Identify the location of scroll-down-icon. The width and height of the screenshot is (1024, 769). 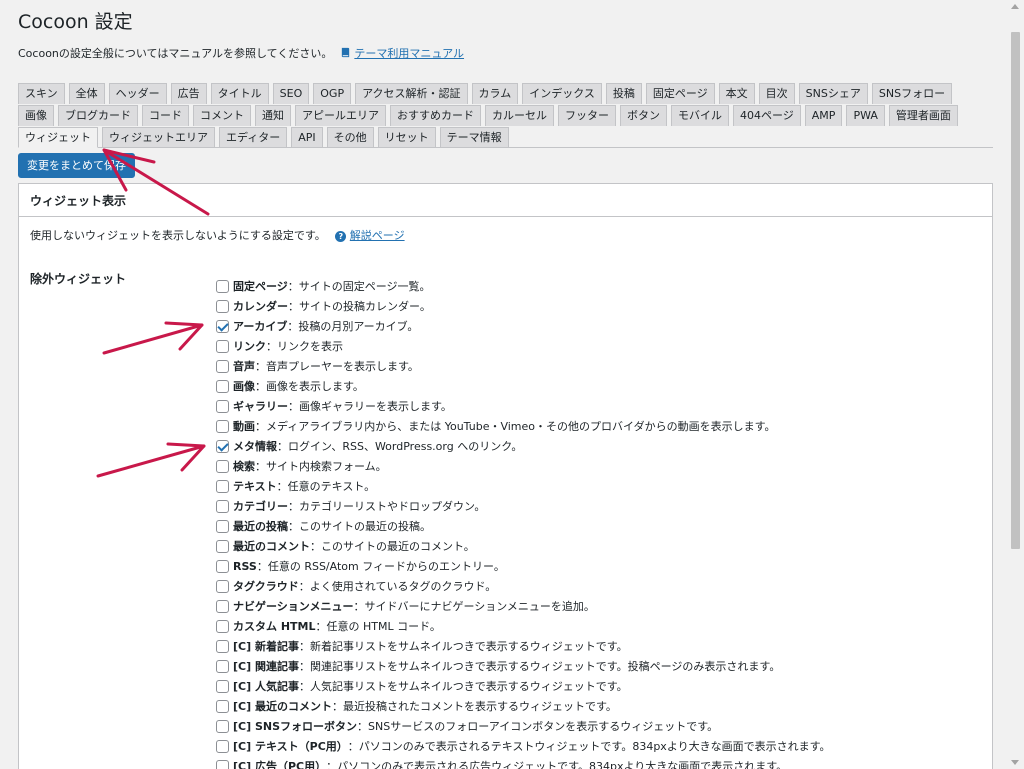
(1015, 762).